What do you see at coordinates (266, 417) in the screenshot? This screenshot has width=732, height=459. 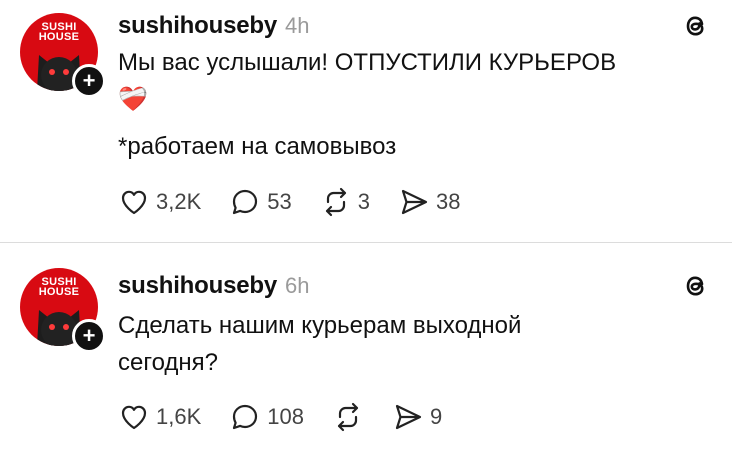 I see `comment-button: 108` at bounding box center [266, 417].